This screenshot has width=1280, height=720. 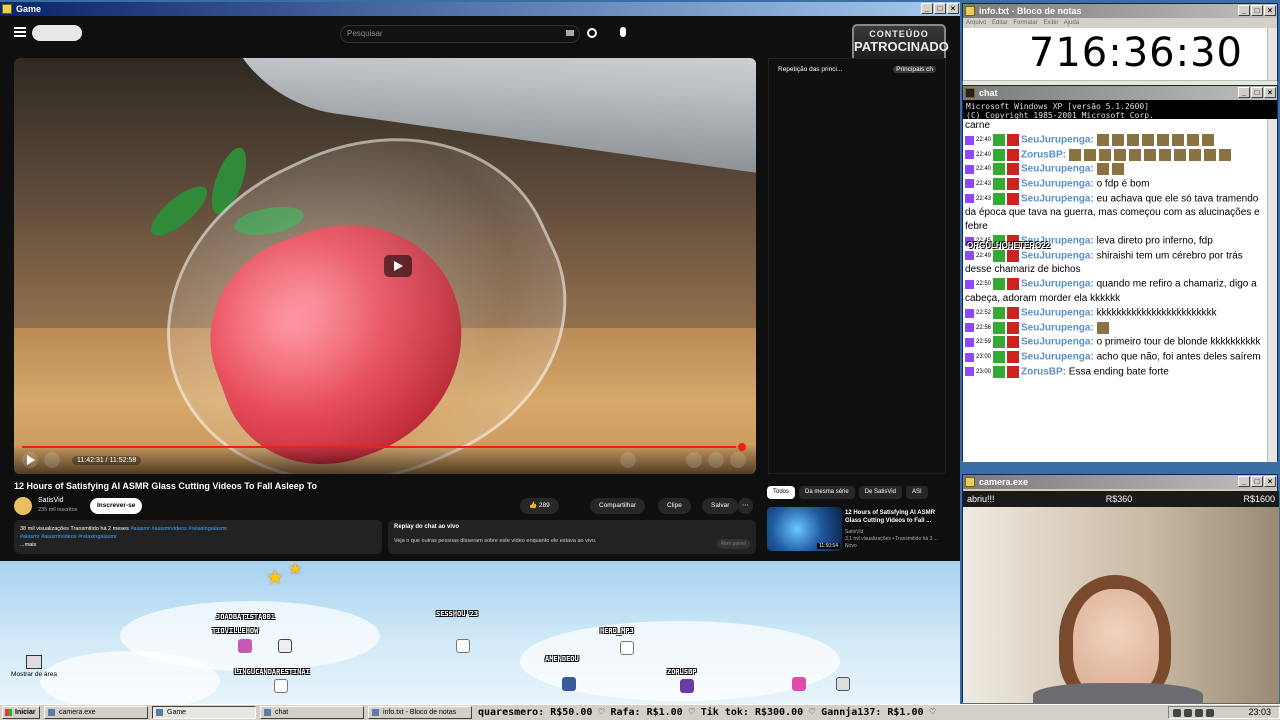 I want to click on chip-same-series: Da mesma série, so click(x=827, y=492).